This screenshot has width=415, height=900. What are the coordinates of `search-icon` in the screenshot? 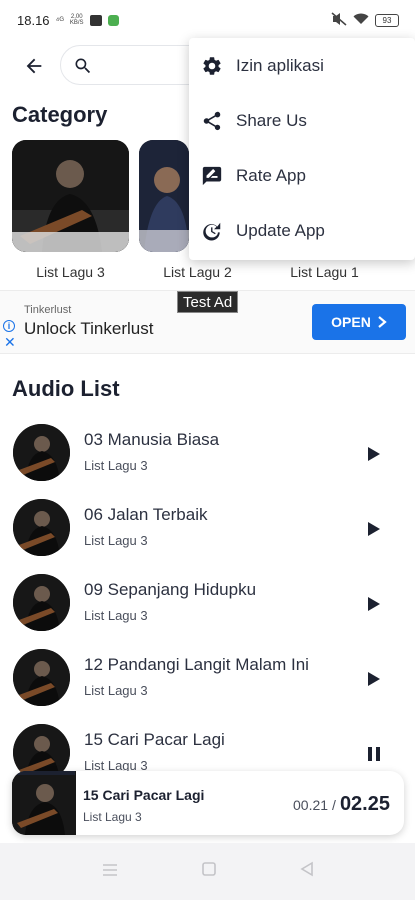 It's located at (83, 68).